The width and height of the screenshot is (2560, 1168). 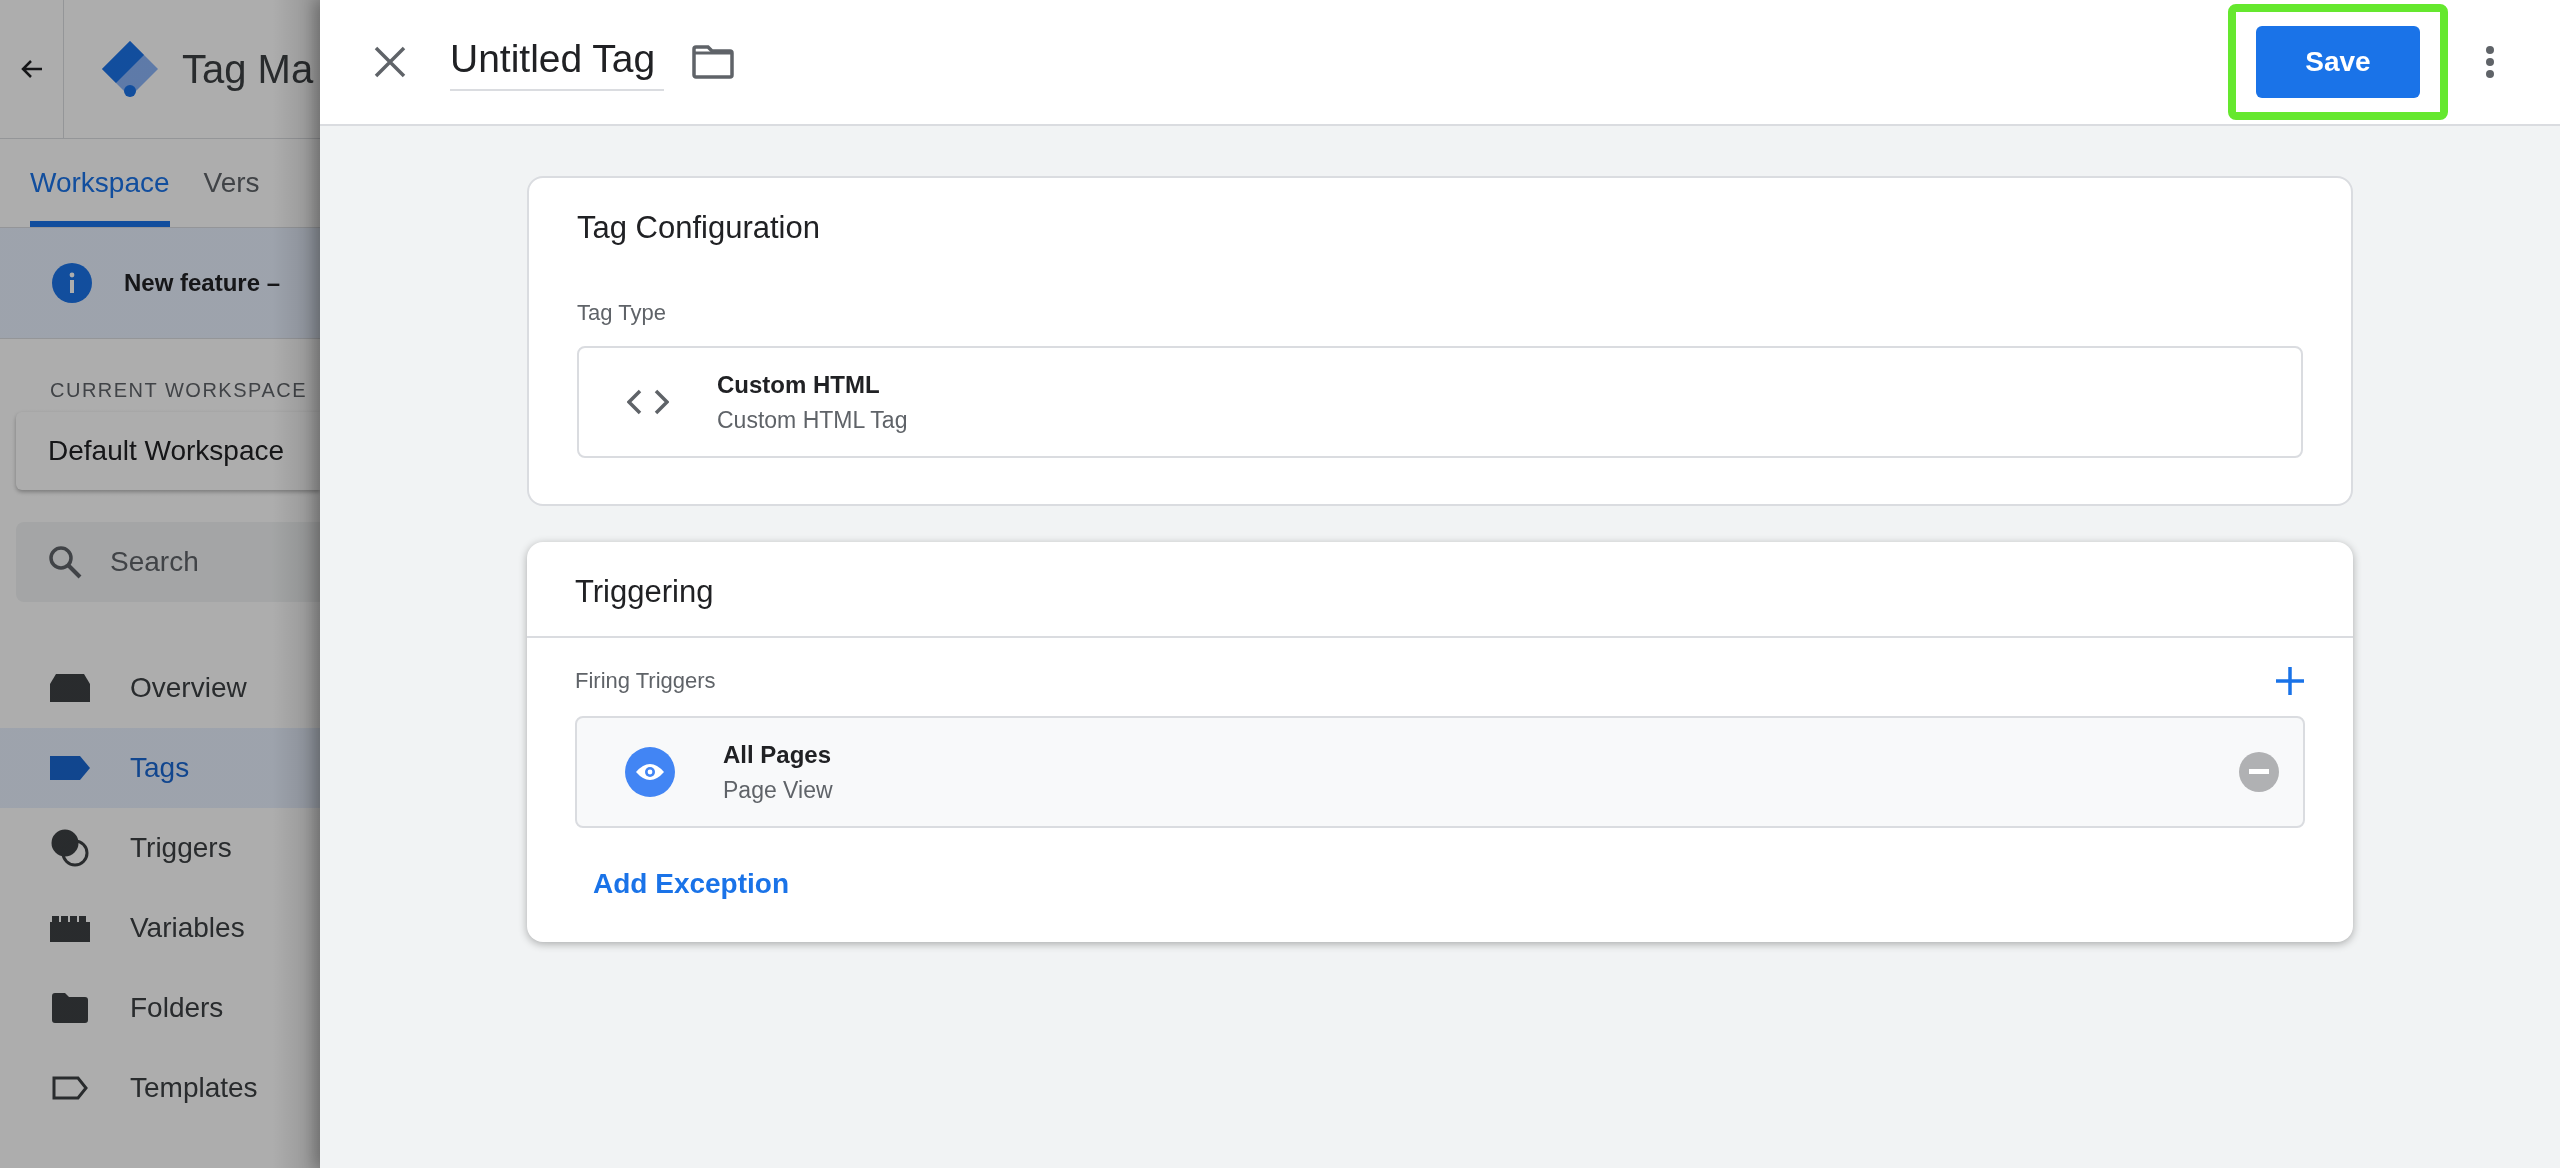 I want to click on nav-item: Templates, so click(x=160, y=1088).